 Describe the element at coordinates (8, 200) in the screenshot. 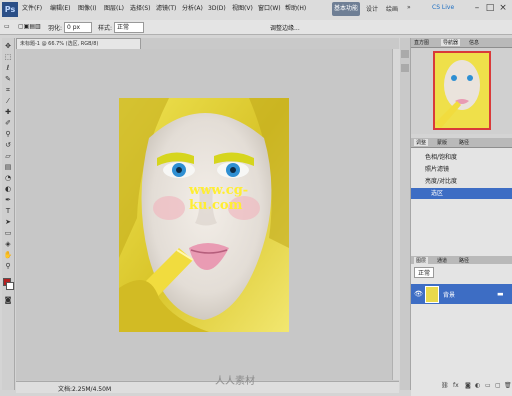

I see `pen-tool-icon: ✒` at that location.